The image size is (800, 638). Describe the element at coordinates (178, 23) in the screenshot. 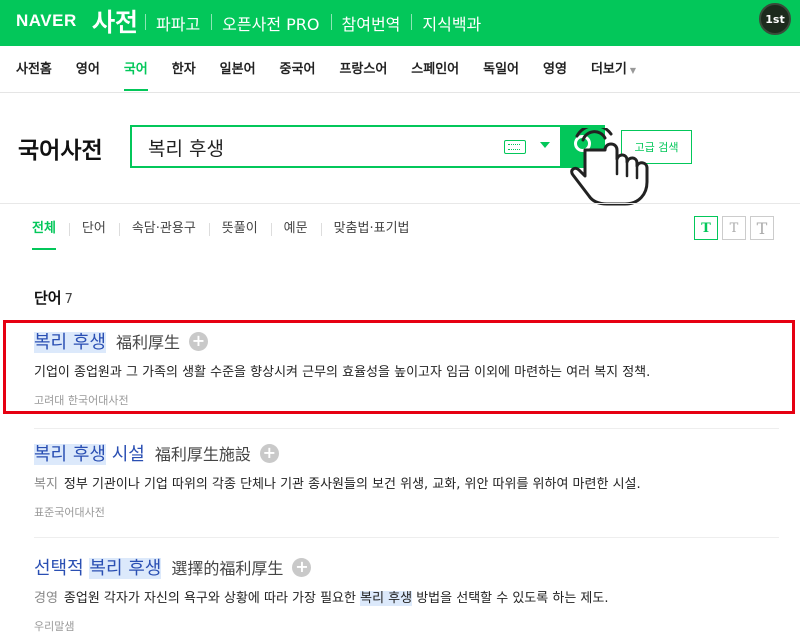

I see `top-nav-papago: 파파고` at that location.